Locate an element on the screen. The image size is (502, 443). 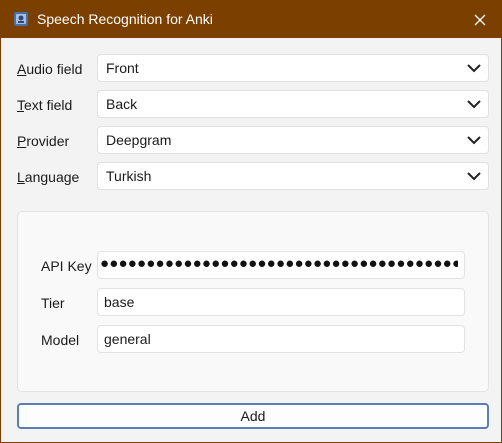
window-title: Speech Recognition for Anki is located at coordinates (125, 19).